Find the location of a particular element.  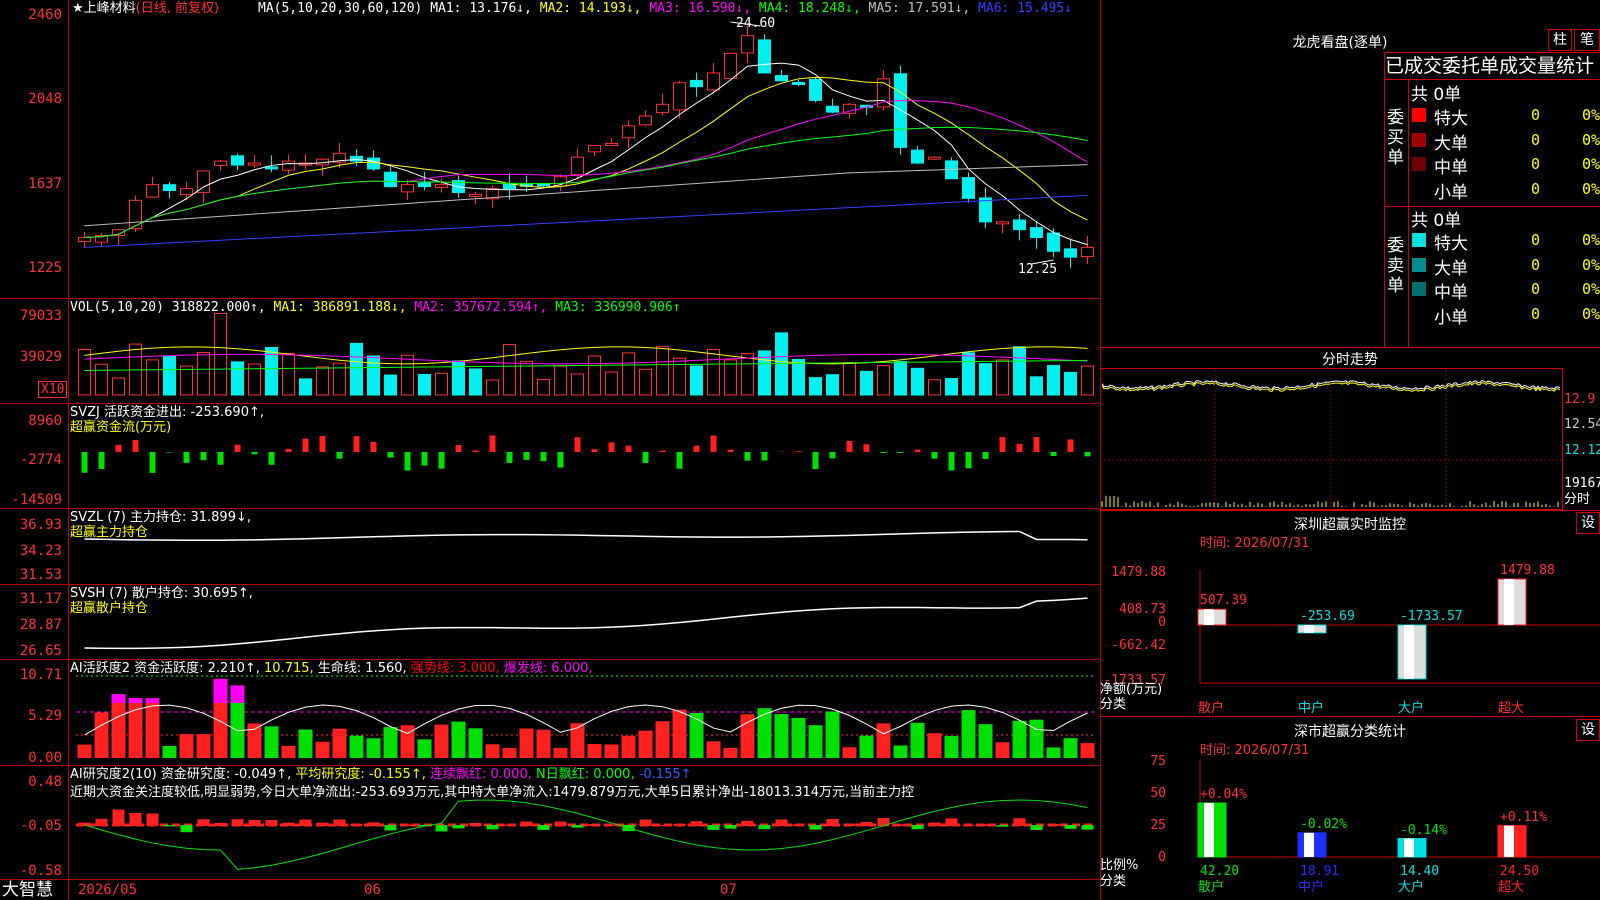

vol-unit-badge: X10 is located at coordinates (53, 389).